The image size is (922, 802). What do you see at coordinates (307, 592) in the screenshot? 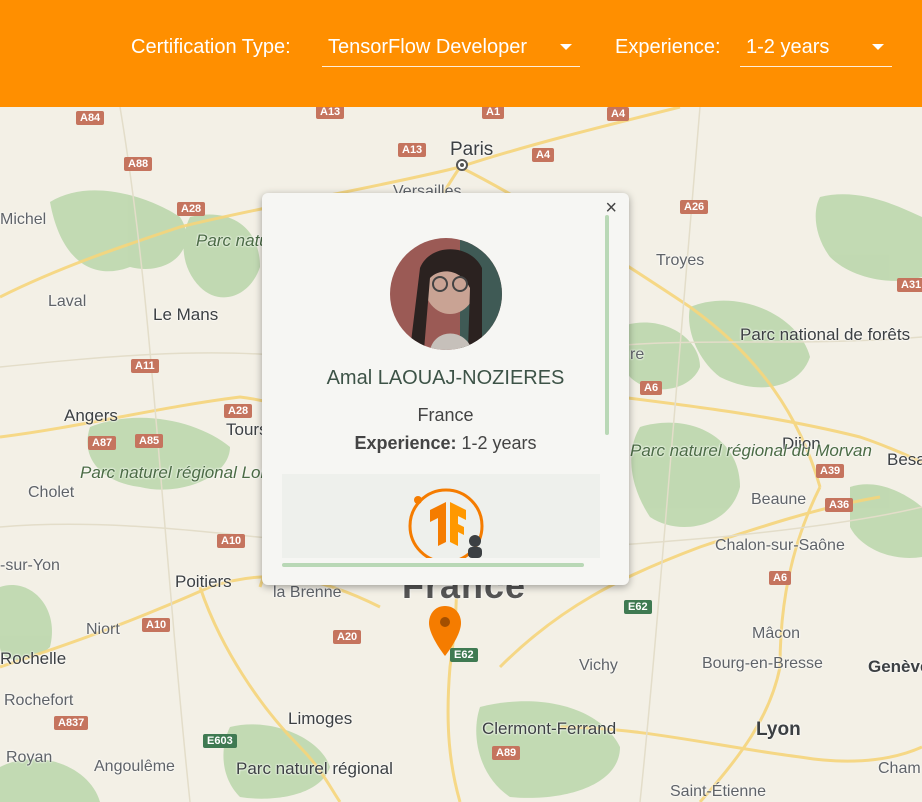
I see `city-label: la Brenne` at bounding box center [307, 592].